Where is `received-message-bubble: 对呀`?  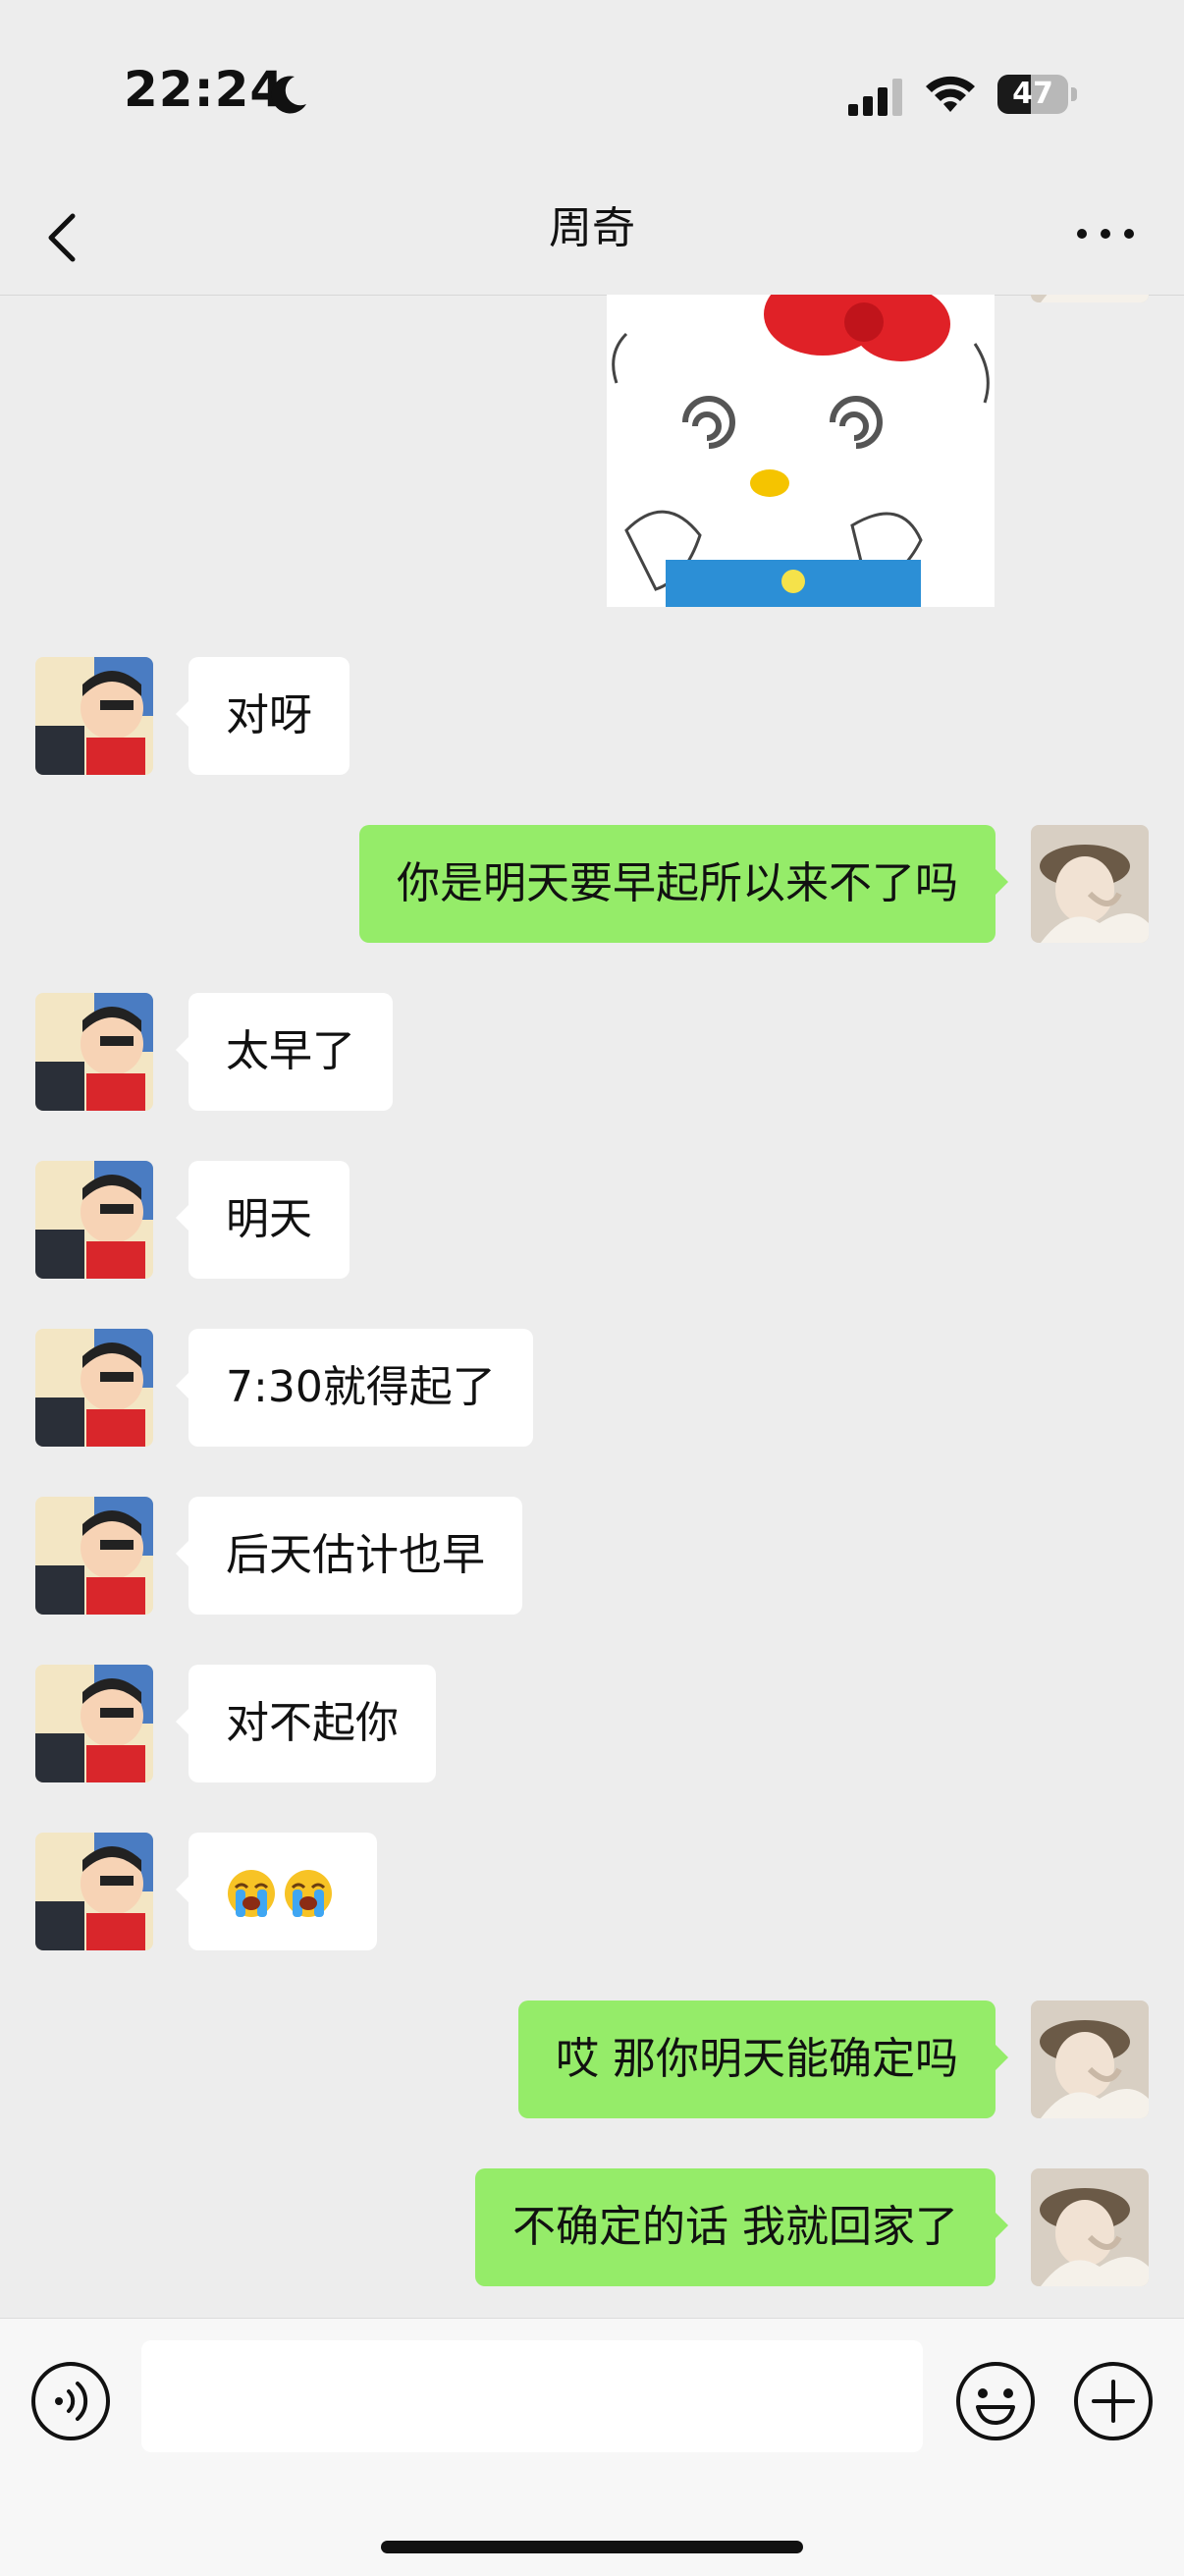
received-message-bubble: 对呀 is located at coordinates (263, 716).